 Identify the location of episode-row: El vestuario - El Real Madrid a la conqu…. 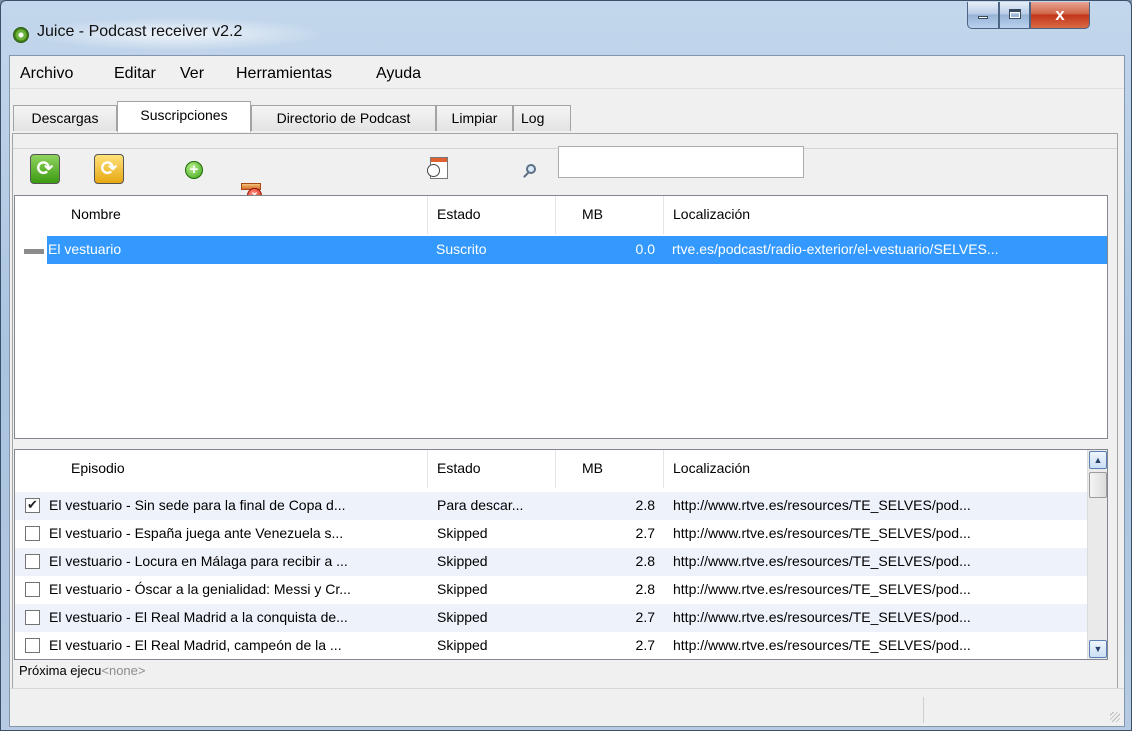
(551, 618).